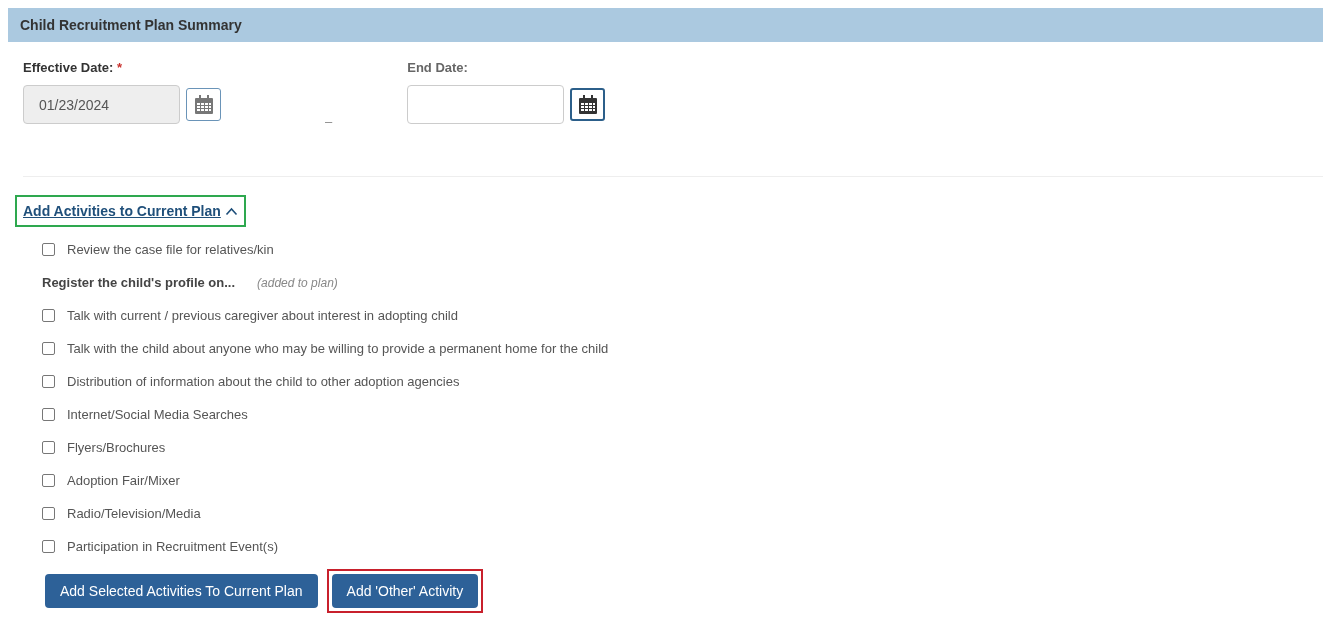  What do you see at coordinates (682, 249) in the screenshot?
I see `activity-checkbox: Review the case file for relatives/kin` at bounding box center [682, 249].